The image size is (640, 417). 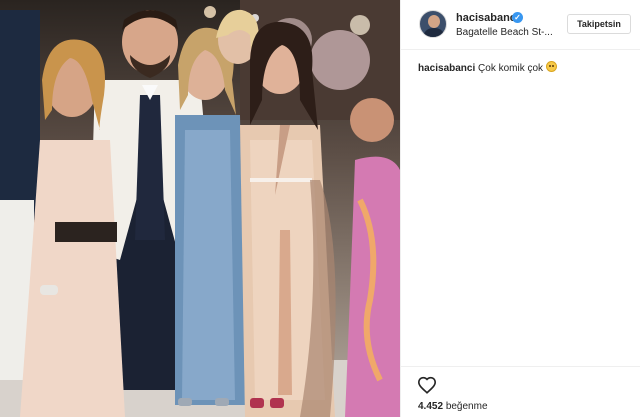 What do you see at coordinates (466, 406) in the screenshot?
I see `likes-label: beğenme` at bounding box center [466, 406].